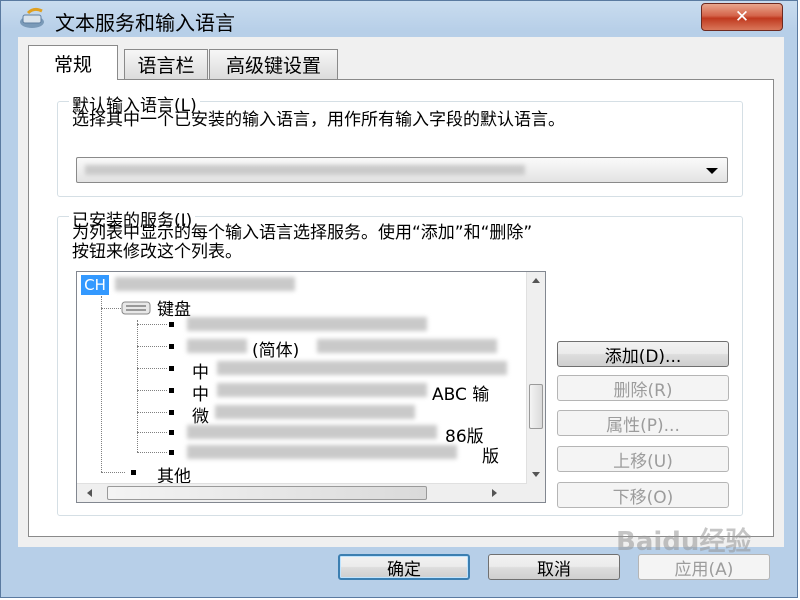  Describe the element at coordinates (536, 280) in the screenshot. I see `scroll-up-icon` at that location.